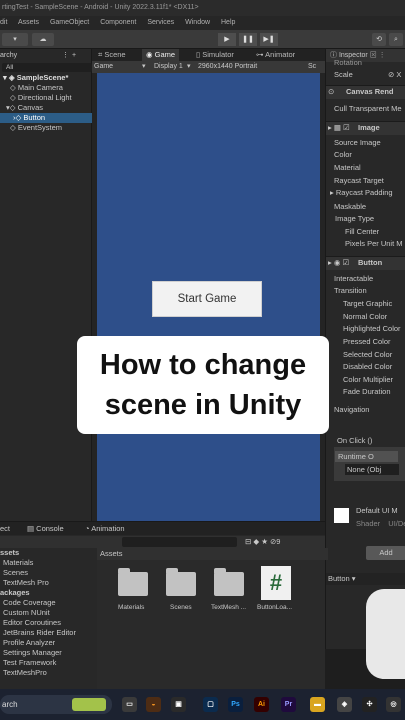  Describe the element at coordinates (29, 643) in the screenshot. I see `tree-profile-analyzer: Profile Analyzer` at that location.